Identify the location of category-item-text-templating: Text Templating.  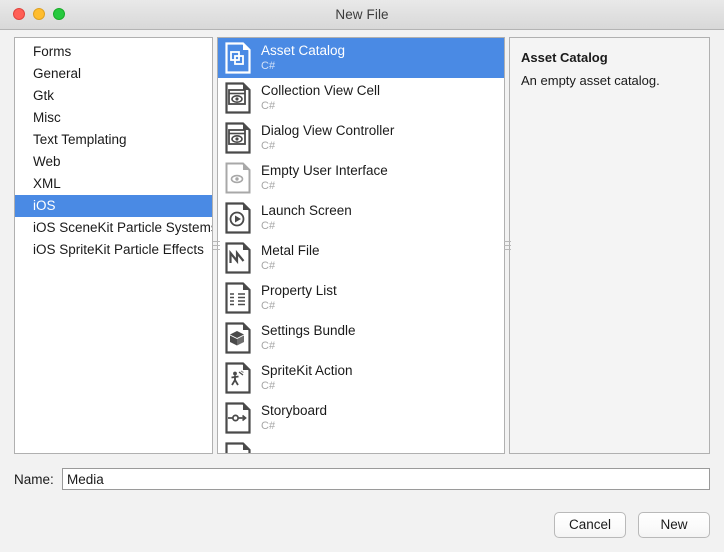
(113, 140).